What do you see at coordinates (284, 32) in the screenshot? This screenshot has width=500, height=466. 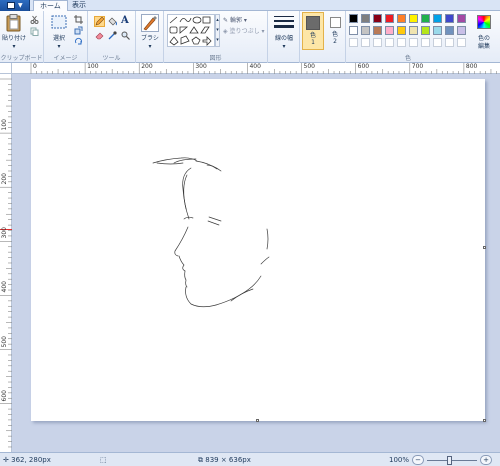 I see `size-button: 線の幅 ▾` at bounding box center [284, 32].